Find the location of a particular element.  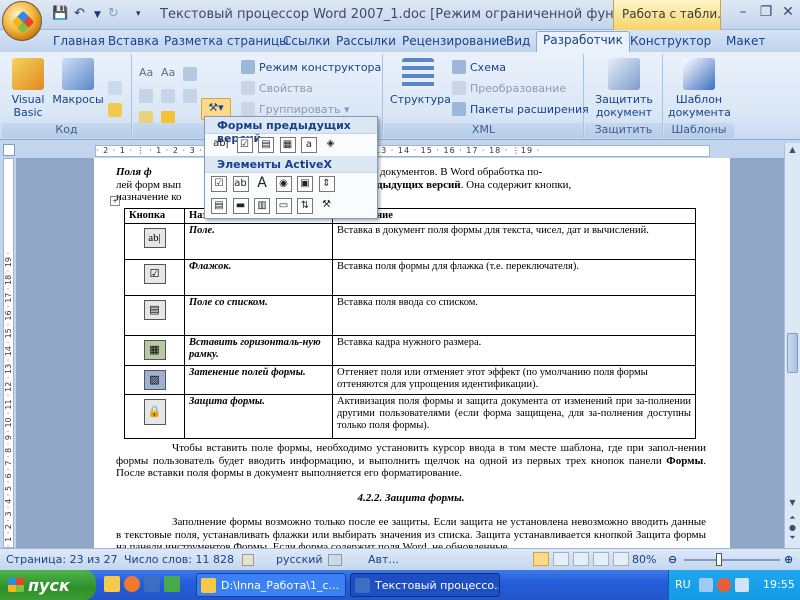

tab-layout: Макет is located at coordinates (745, 42).